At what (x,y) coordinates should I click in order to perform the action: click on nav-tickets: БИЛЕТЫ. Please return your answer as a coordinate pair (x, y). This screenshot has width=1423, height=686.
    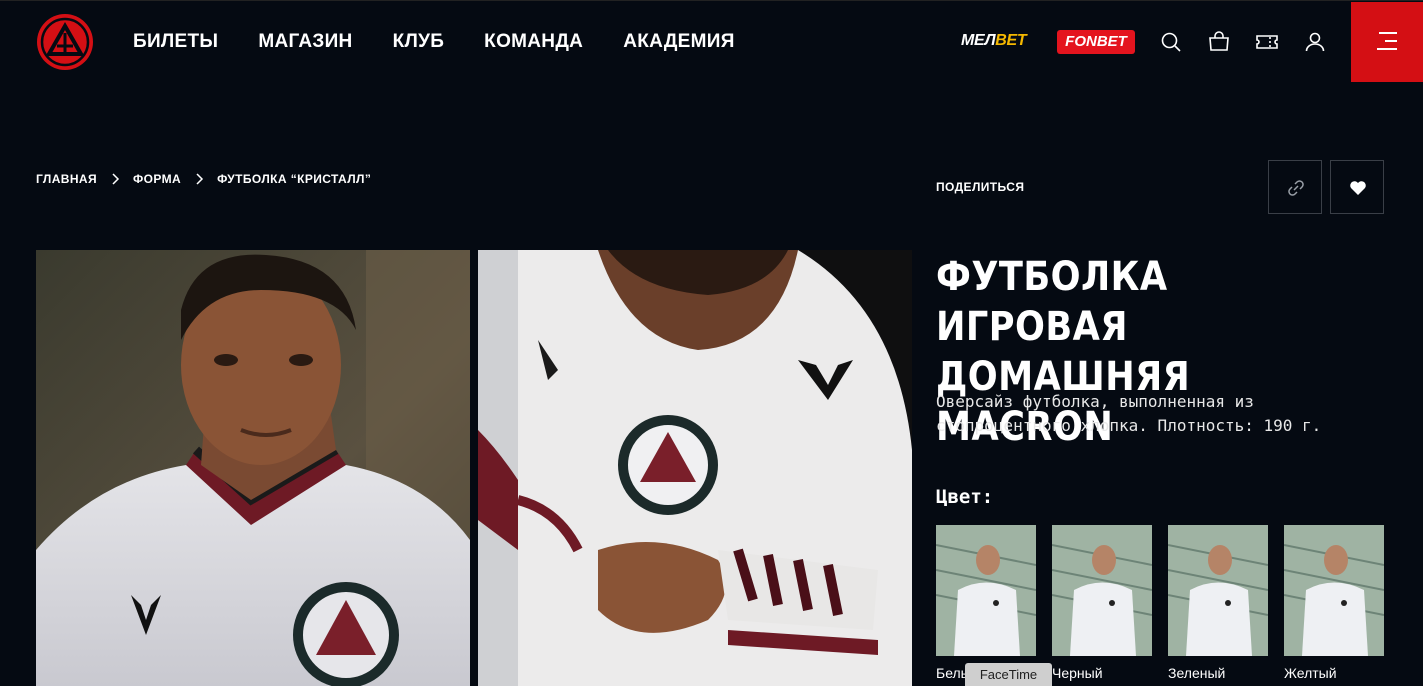
    Looking at the image, I should click on (175, 42).